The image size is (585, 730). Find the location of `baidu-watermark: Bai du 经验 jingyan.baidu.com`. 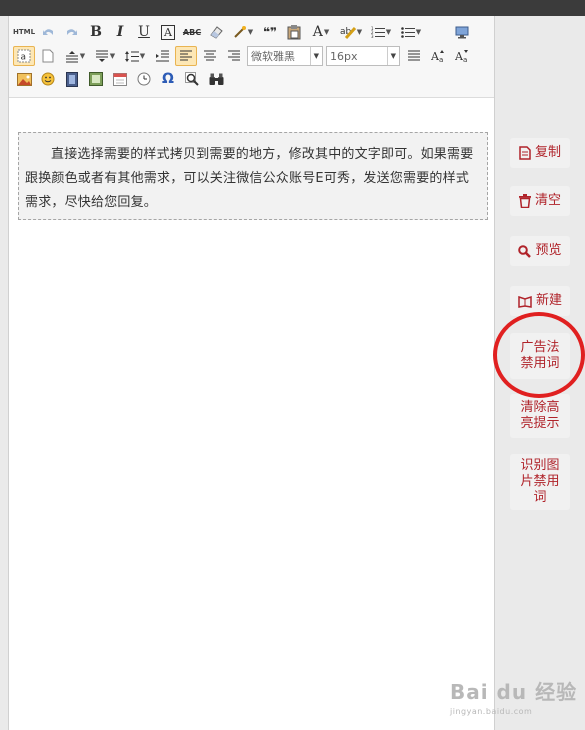

baidu-watermark: Bai du 经验 jingyan.baidu.com is located at coordinates (515, 698).